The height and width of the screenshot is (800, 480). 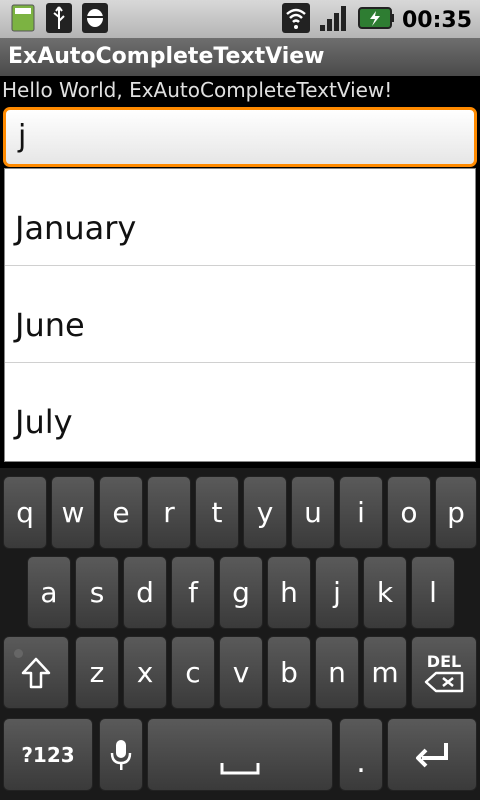 I want to click on app-title: ExAutoCompleteTextView, so click(x=240, y=57).